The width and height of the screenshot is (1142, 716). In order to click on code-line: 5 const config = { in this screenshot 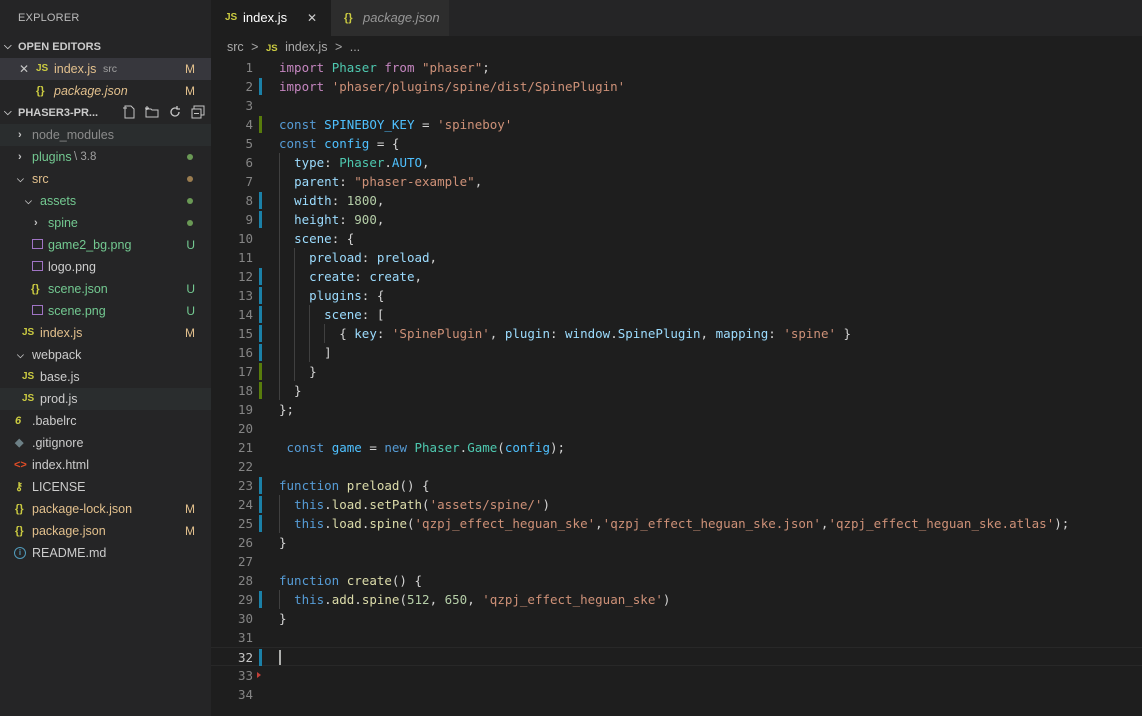, I will do `click(676, 143)`.